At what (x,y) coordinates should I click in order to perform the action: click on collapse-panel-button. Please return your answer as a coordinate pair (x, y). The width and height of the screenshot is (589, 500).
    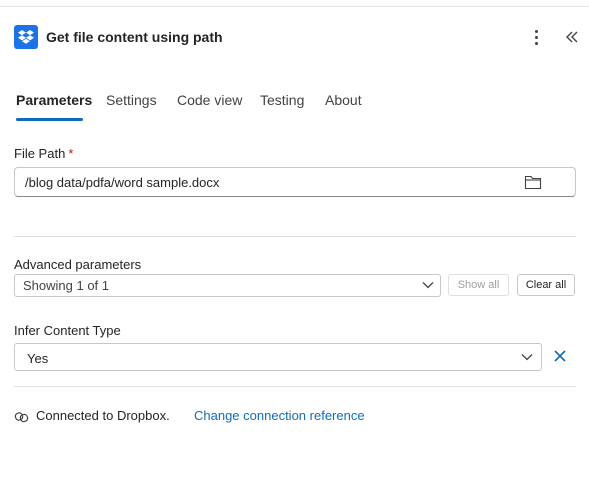
    Looking at the image, I should click on (572, 37).